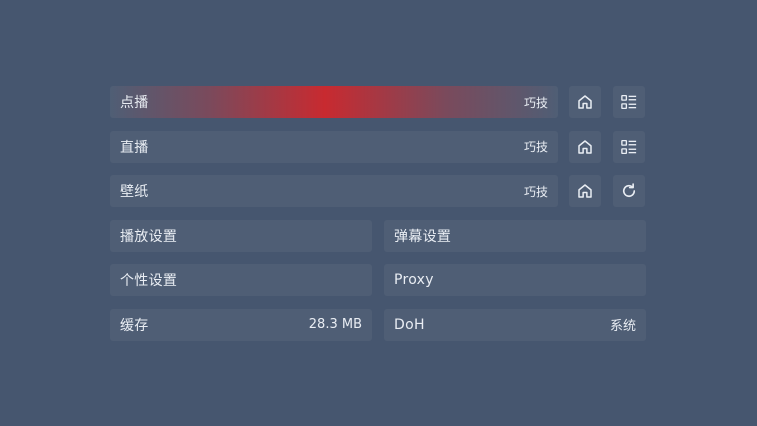 This screenshot has width=757, height=426. What do you see at coordinates (423, 236) in the screenshot?
I see `danmaku-settings-label: 弹幕设置` at bounding box center [423, 236].